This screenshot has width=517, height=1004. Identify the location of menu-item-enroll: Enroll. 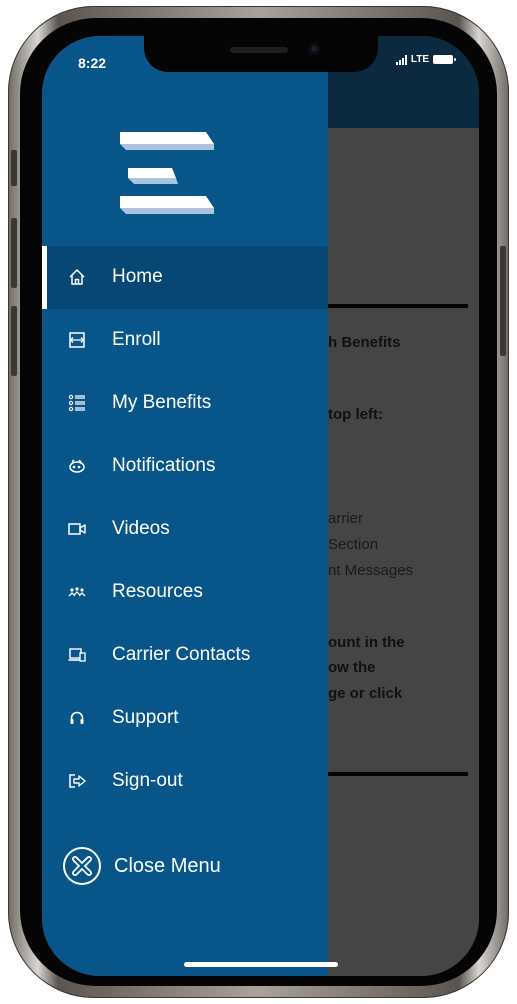
(185, 340).